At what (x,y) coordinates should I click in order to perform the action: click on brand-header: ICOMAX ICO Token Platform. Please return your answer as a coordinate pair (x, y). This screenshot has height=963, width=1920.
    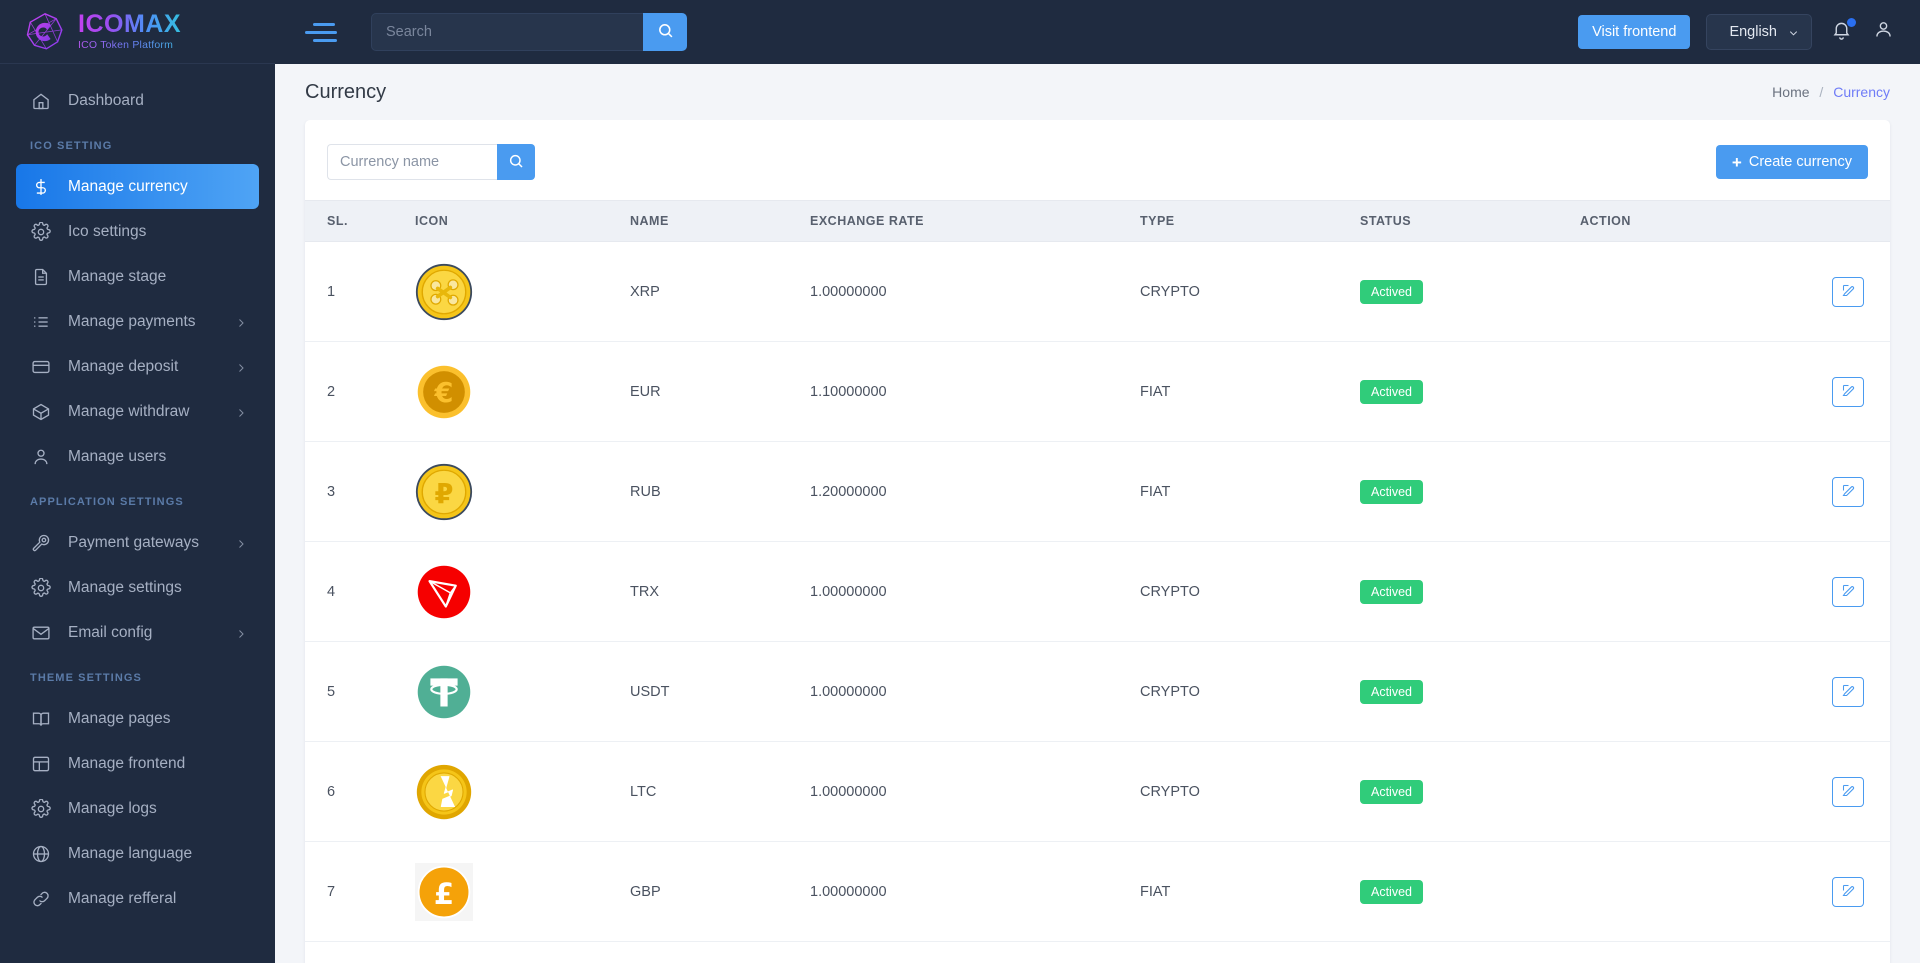
    Looking at the image, I should click on (137, 32).